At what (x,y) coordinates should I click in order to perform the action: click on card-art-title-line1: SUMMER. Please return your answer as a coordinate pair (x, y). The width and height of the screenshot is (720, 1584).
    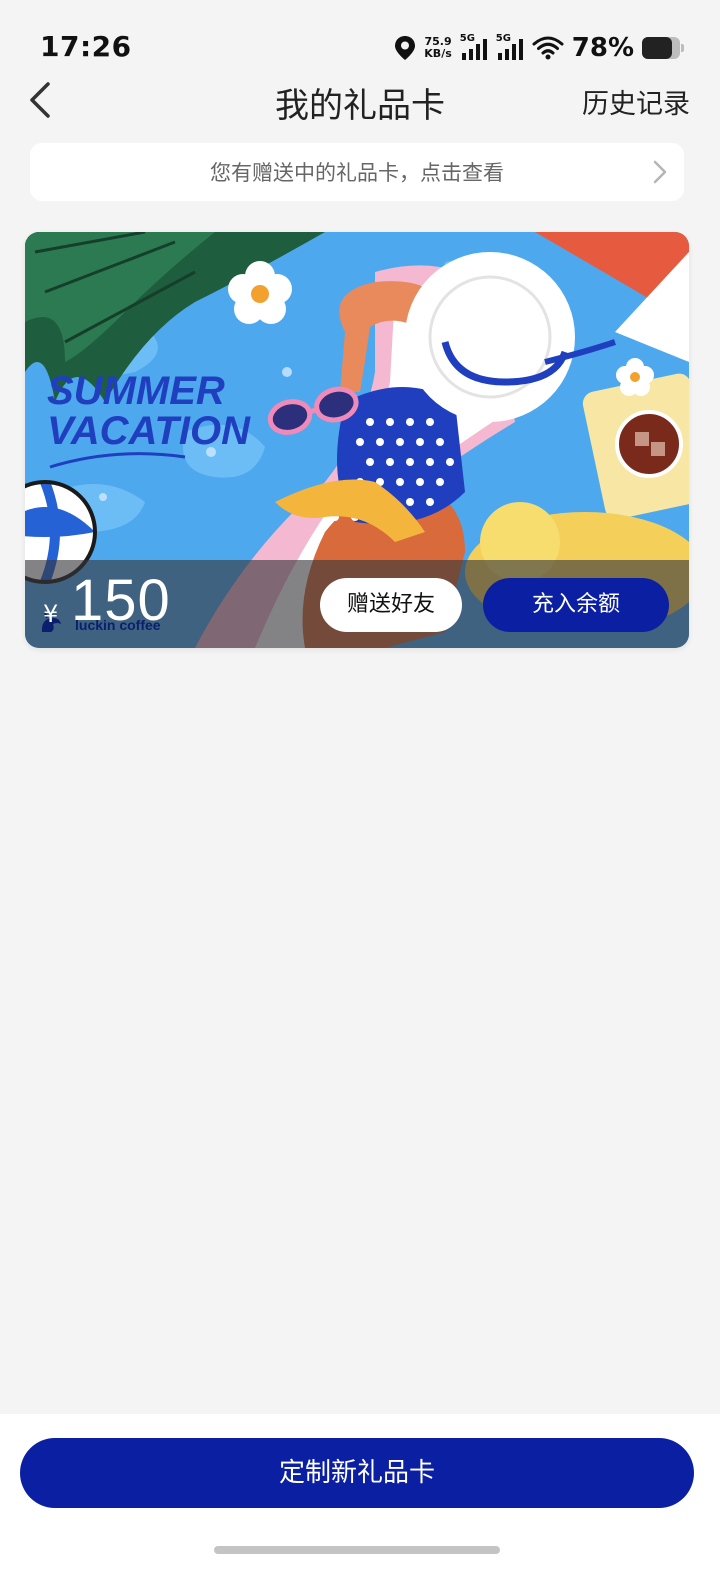
    Looking at the image, I should click on (136, 391).